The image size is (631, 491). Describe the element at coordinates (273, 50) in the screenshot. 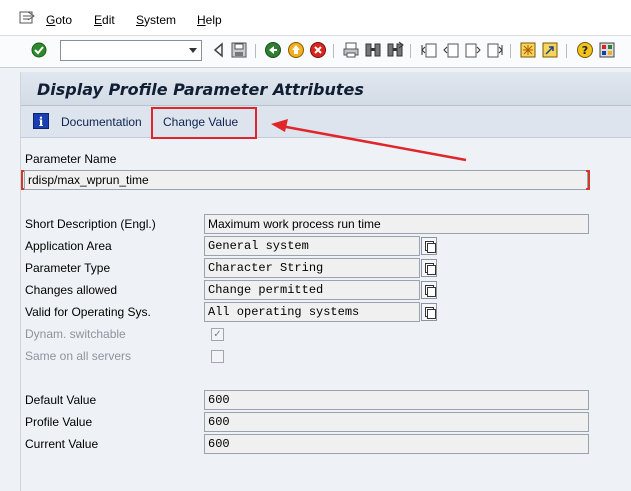

I see `back-green-icon` at that location.